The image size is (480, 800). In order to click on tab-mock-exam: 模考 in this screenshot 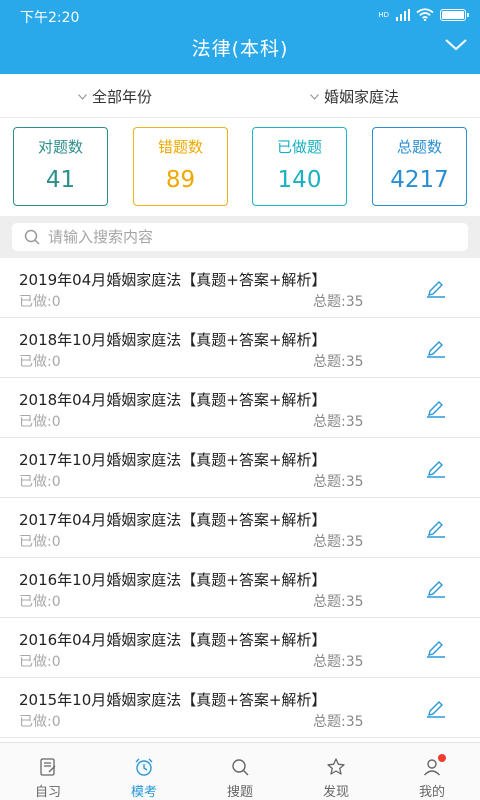, I will do `click(144, 771)`.